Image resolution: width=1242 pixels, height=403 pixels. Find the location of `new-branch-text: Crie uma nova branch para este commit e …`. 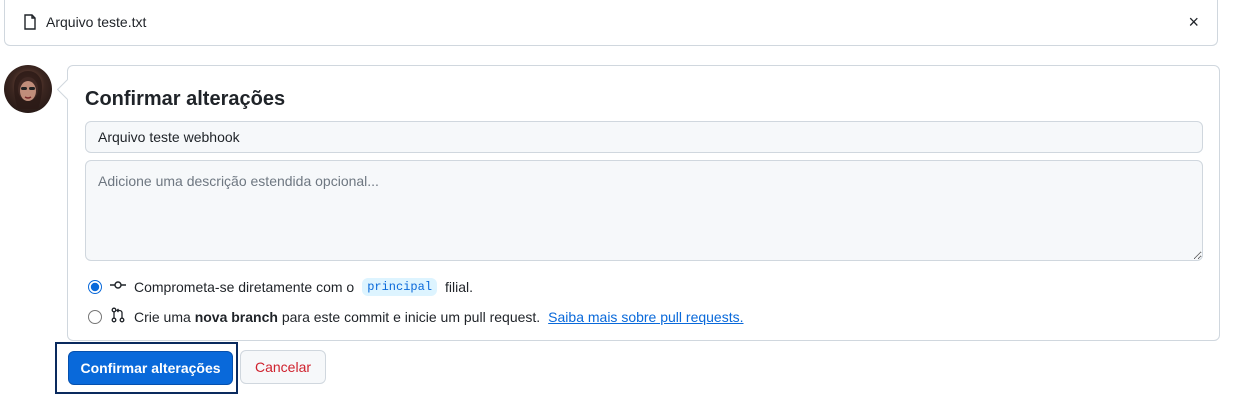

new-branch-text: Crie uma nova branch para este commit e … is located at coordinates (337, 316).